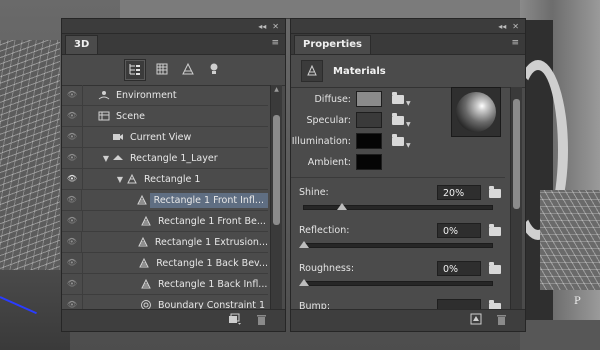 This screenshot has height=350, width=600. I want to click on environment-icon, so click(104, 95).